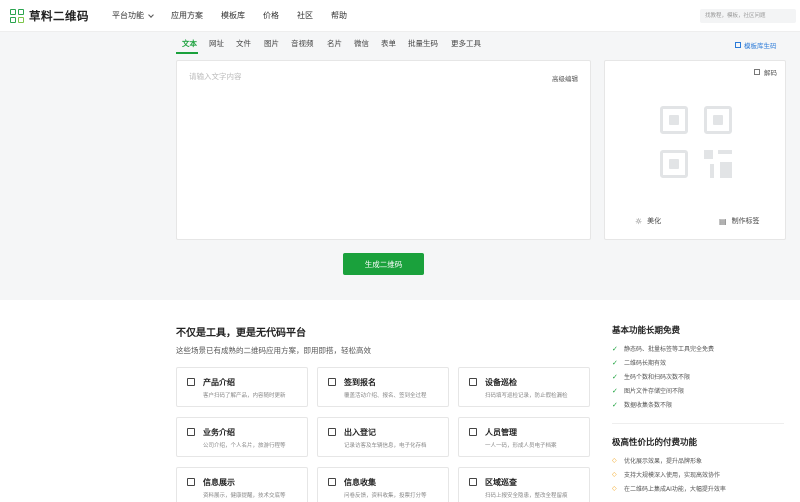  Describe the element at coordinates (271, 43) in the screenshot. I see `tab-image: 图片` at that location.